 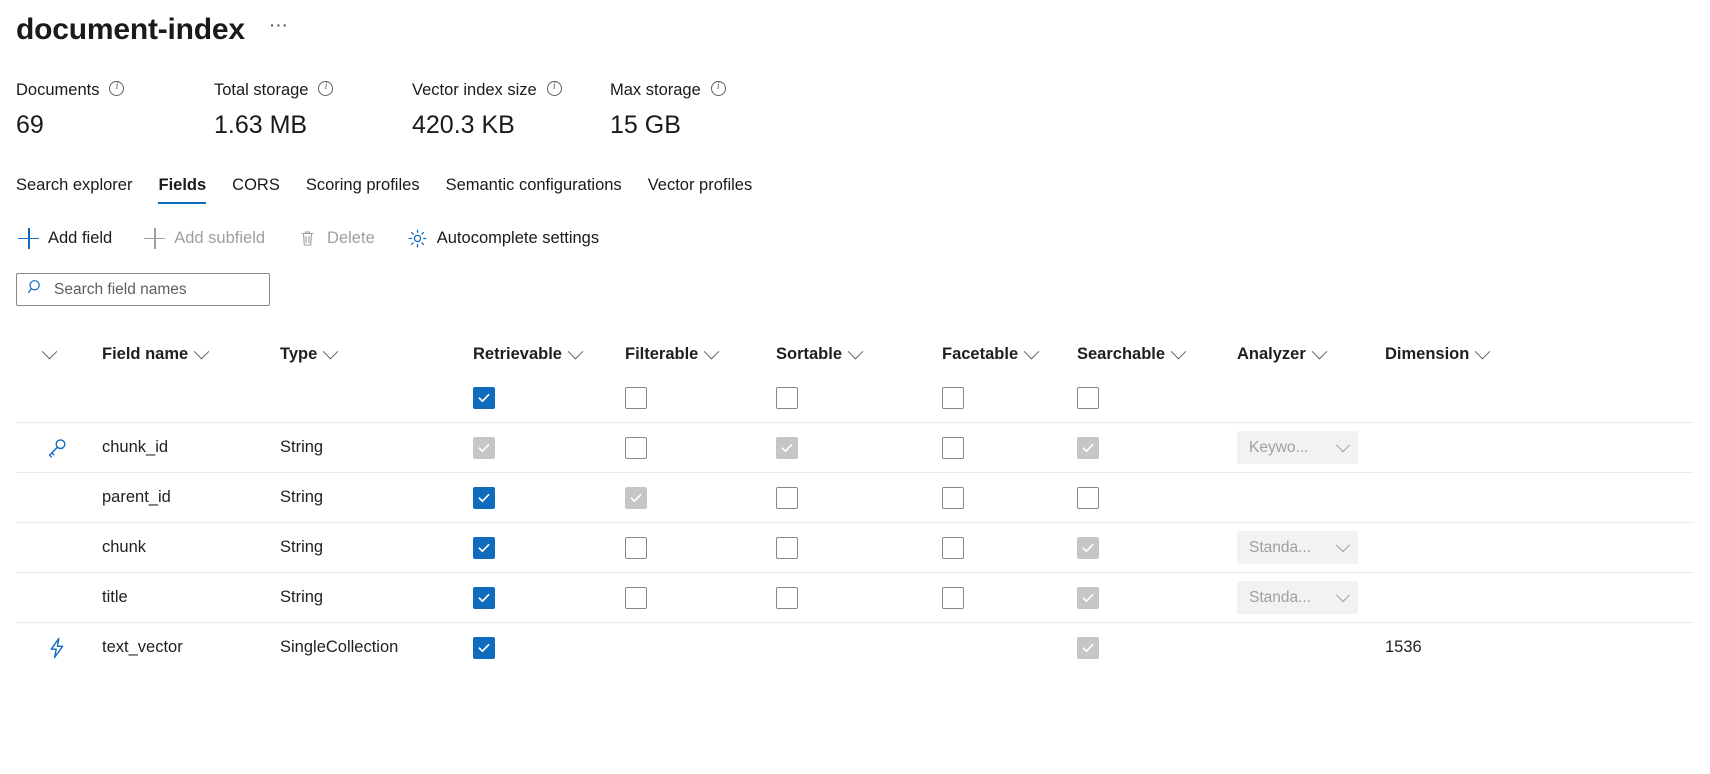 What do you see at coordinates (57, 648) in the screenshot?
I see `vector-icon` at bounding box center [57, 648].